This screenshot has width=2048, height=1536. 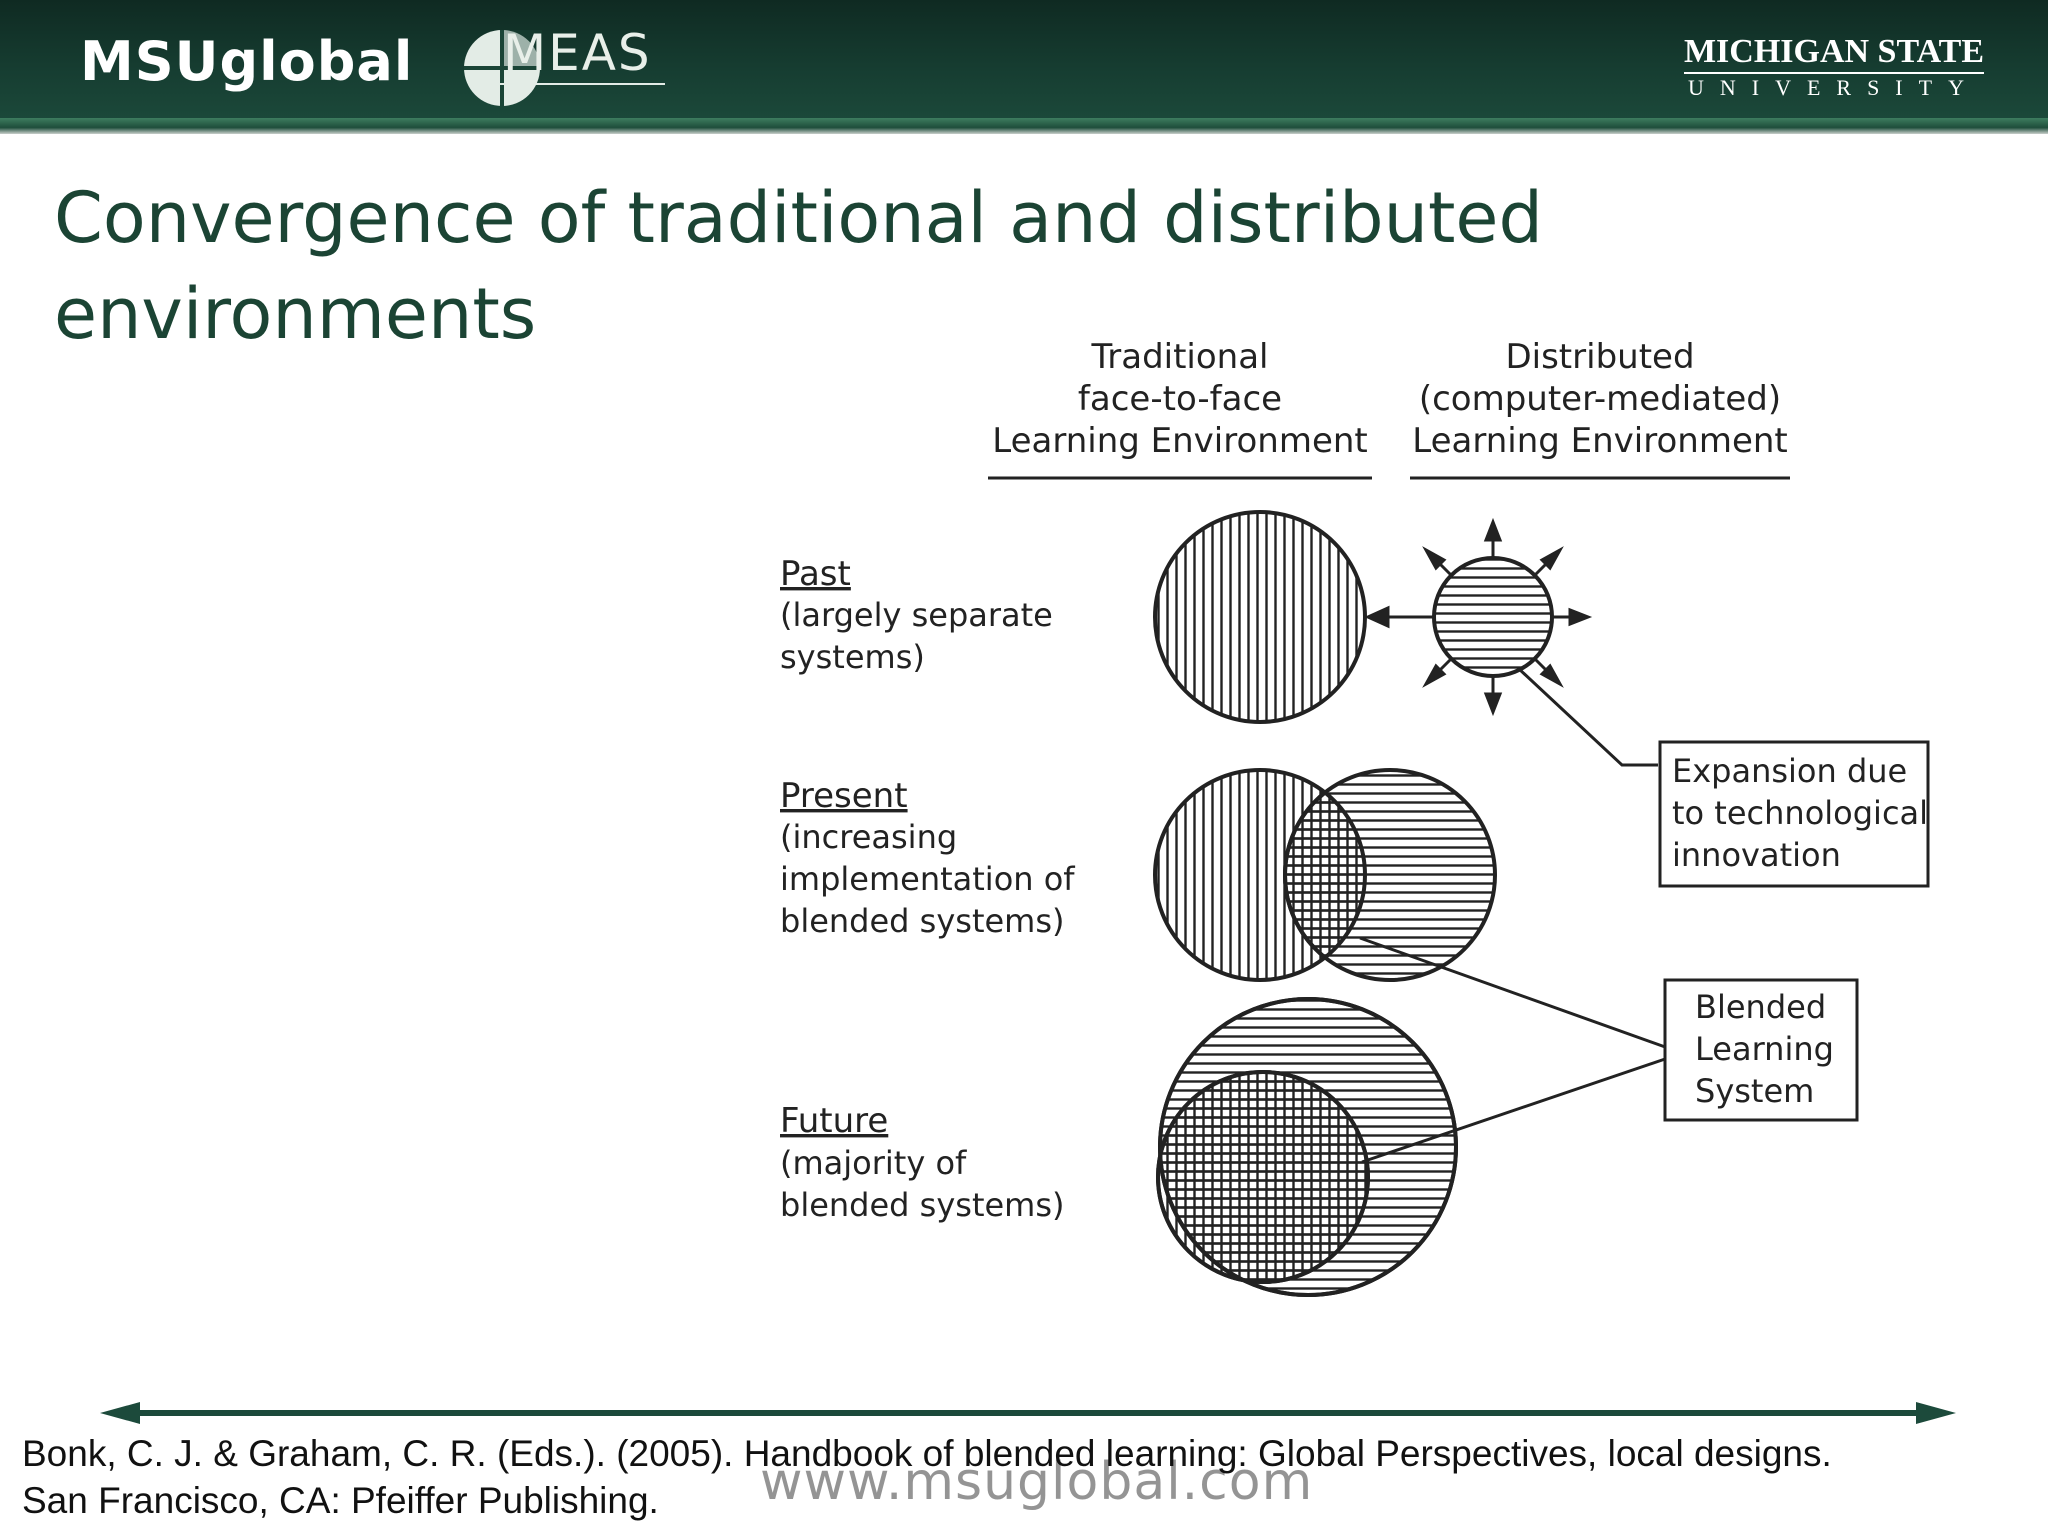 What do you see at coordinates (1760, 1007) in the screenshot?
I see `blended-line1: Blended` at bounding box center [1760, 1007].